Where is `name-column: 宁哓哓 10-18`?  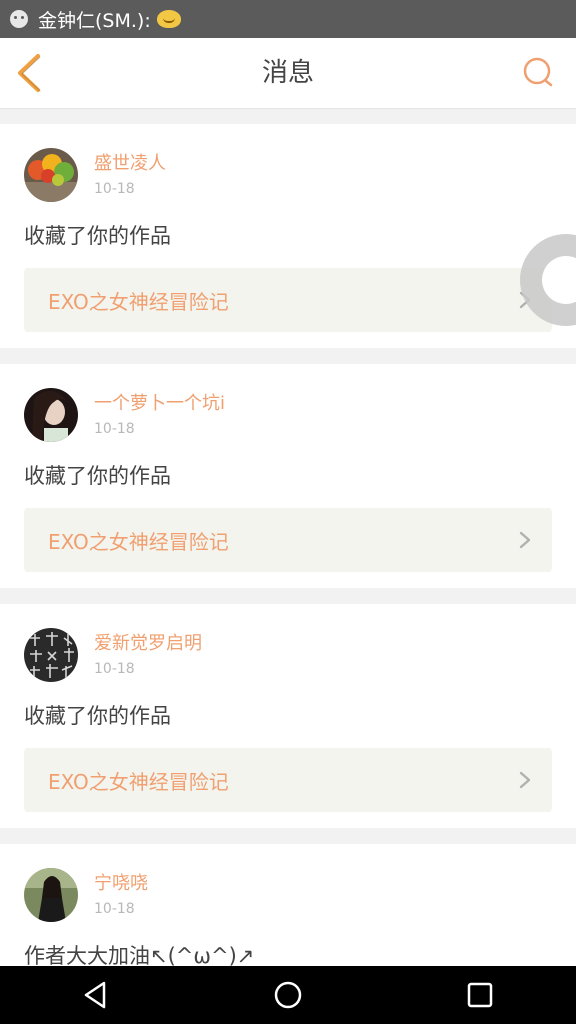
name-column: 宁哓哓 10-18 is located at coordinates (121, 895).